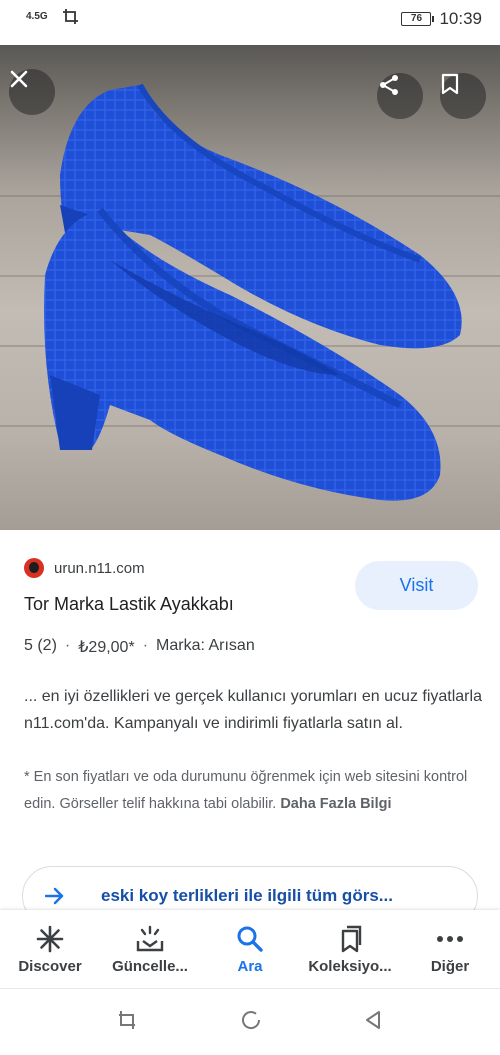 This screenshot has height=1055, width=500. What do you see at coordinates (460, 18) in the screenshot?
I see `clock: 10:39` at bounding box center [460, 18].